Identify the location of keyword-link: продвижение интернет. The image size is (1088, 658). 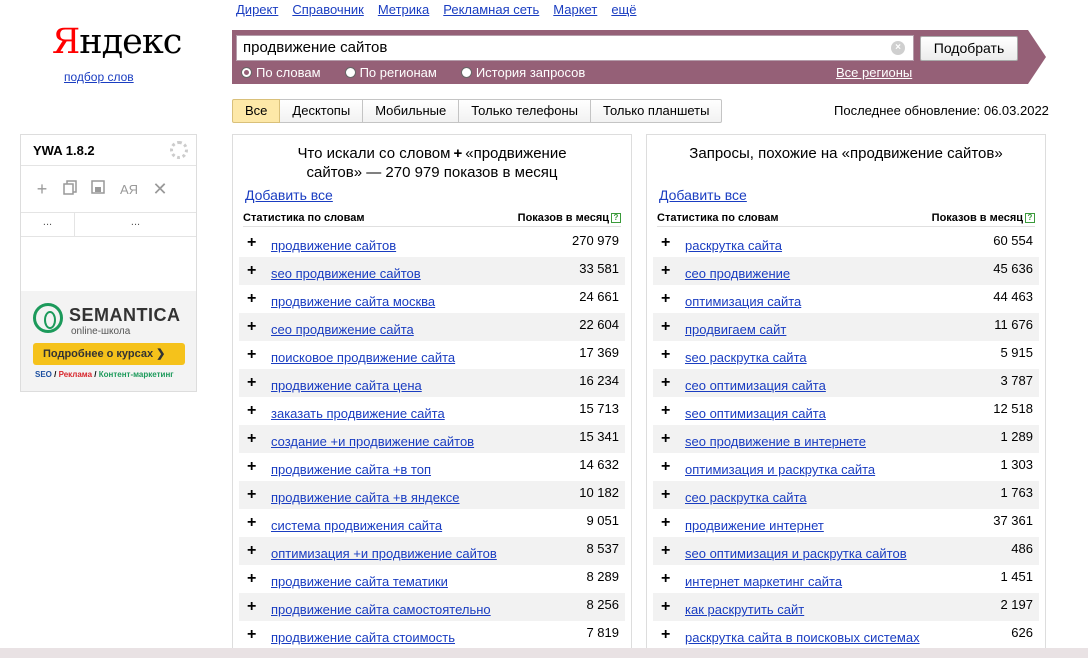
(754, 525).